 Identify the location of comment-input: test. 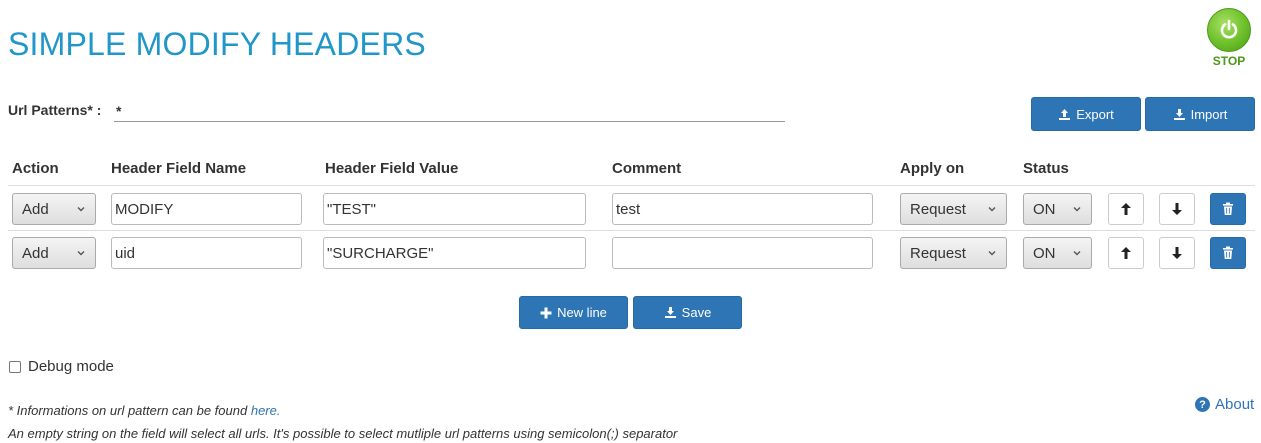
(742, 209).